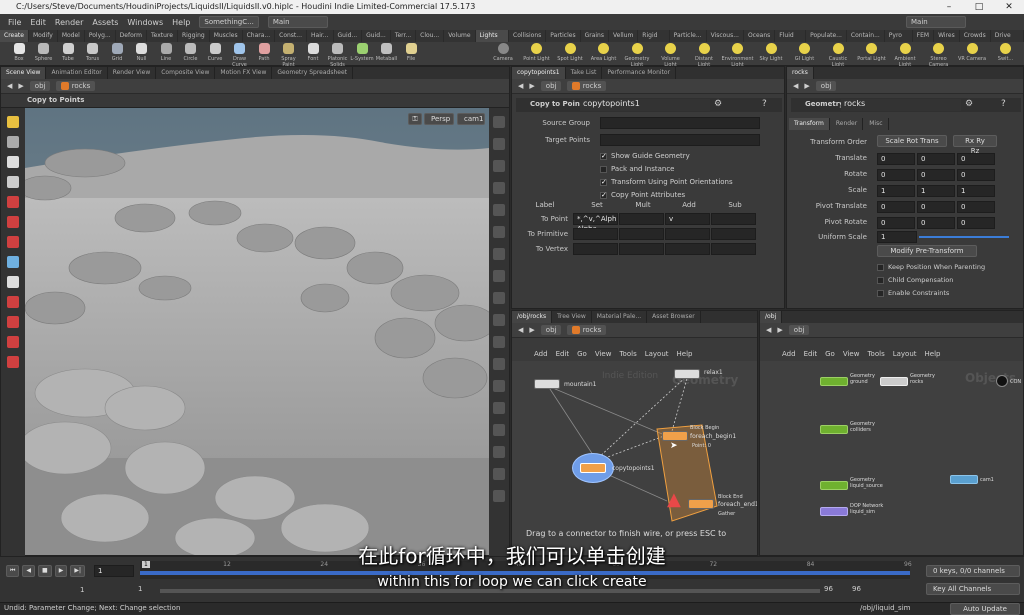 Image resolution: width=1024 pixels, height=615 pixels. What do you see at coordinates (675, 436) in the screenshot?
I see `node-foreach-begin1` at bounding box center [675, 436].